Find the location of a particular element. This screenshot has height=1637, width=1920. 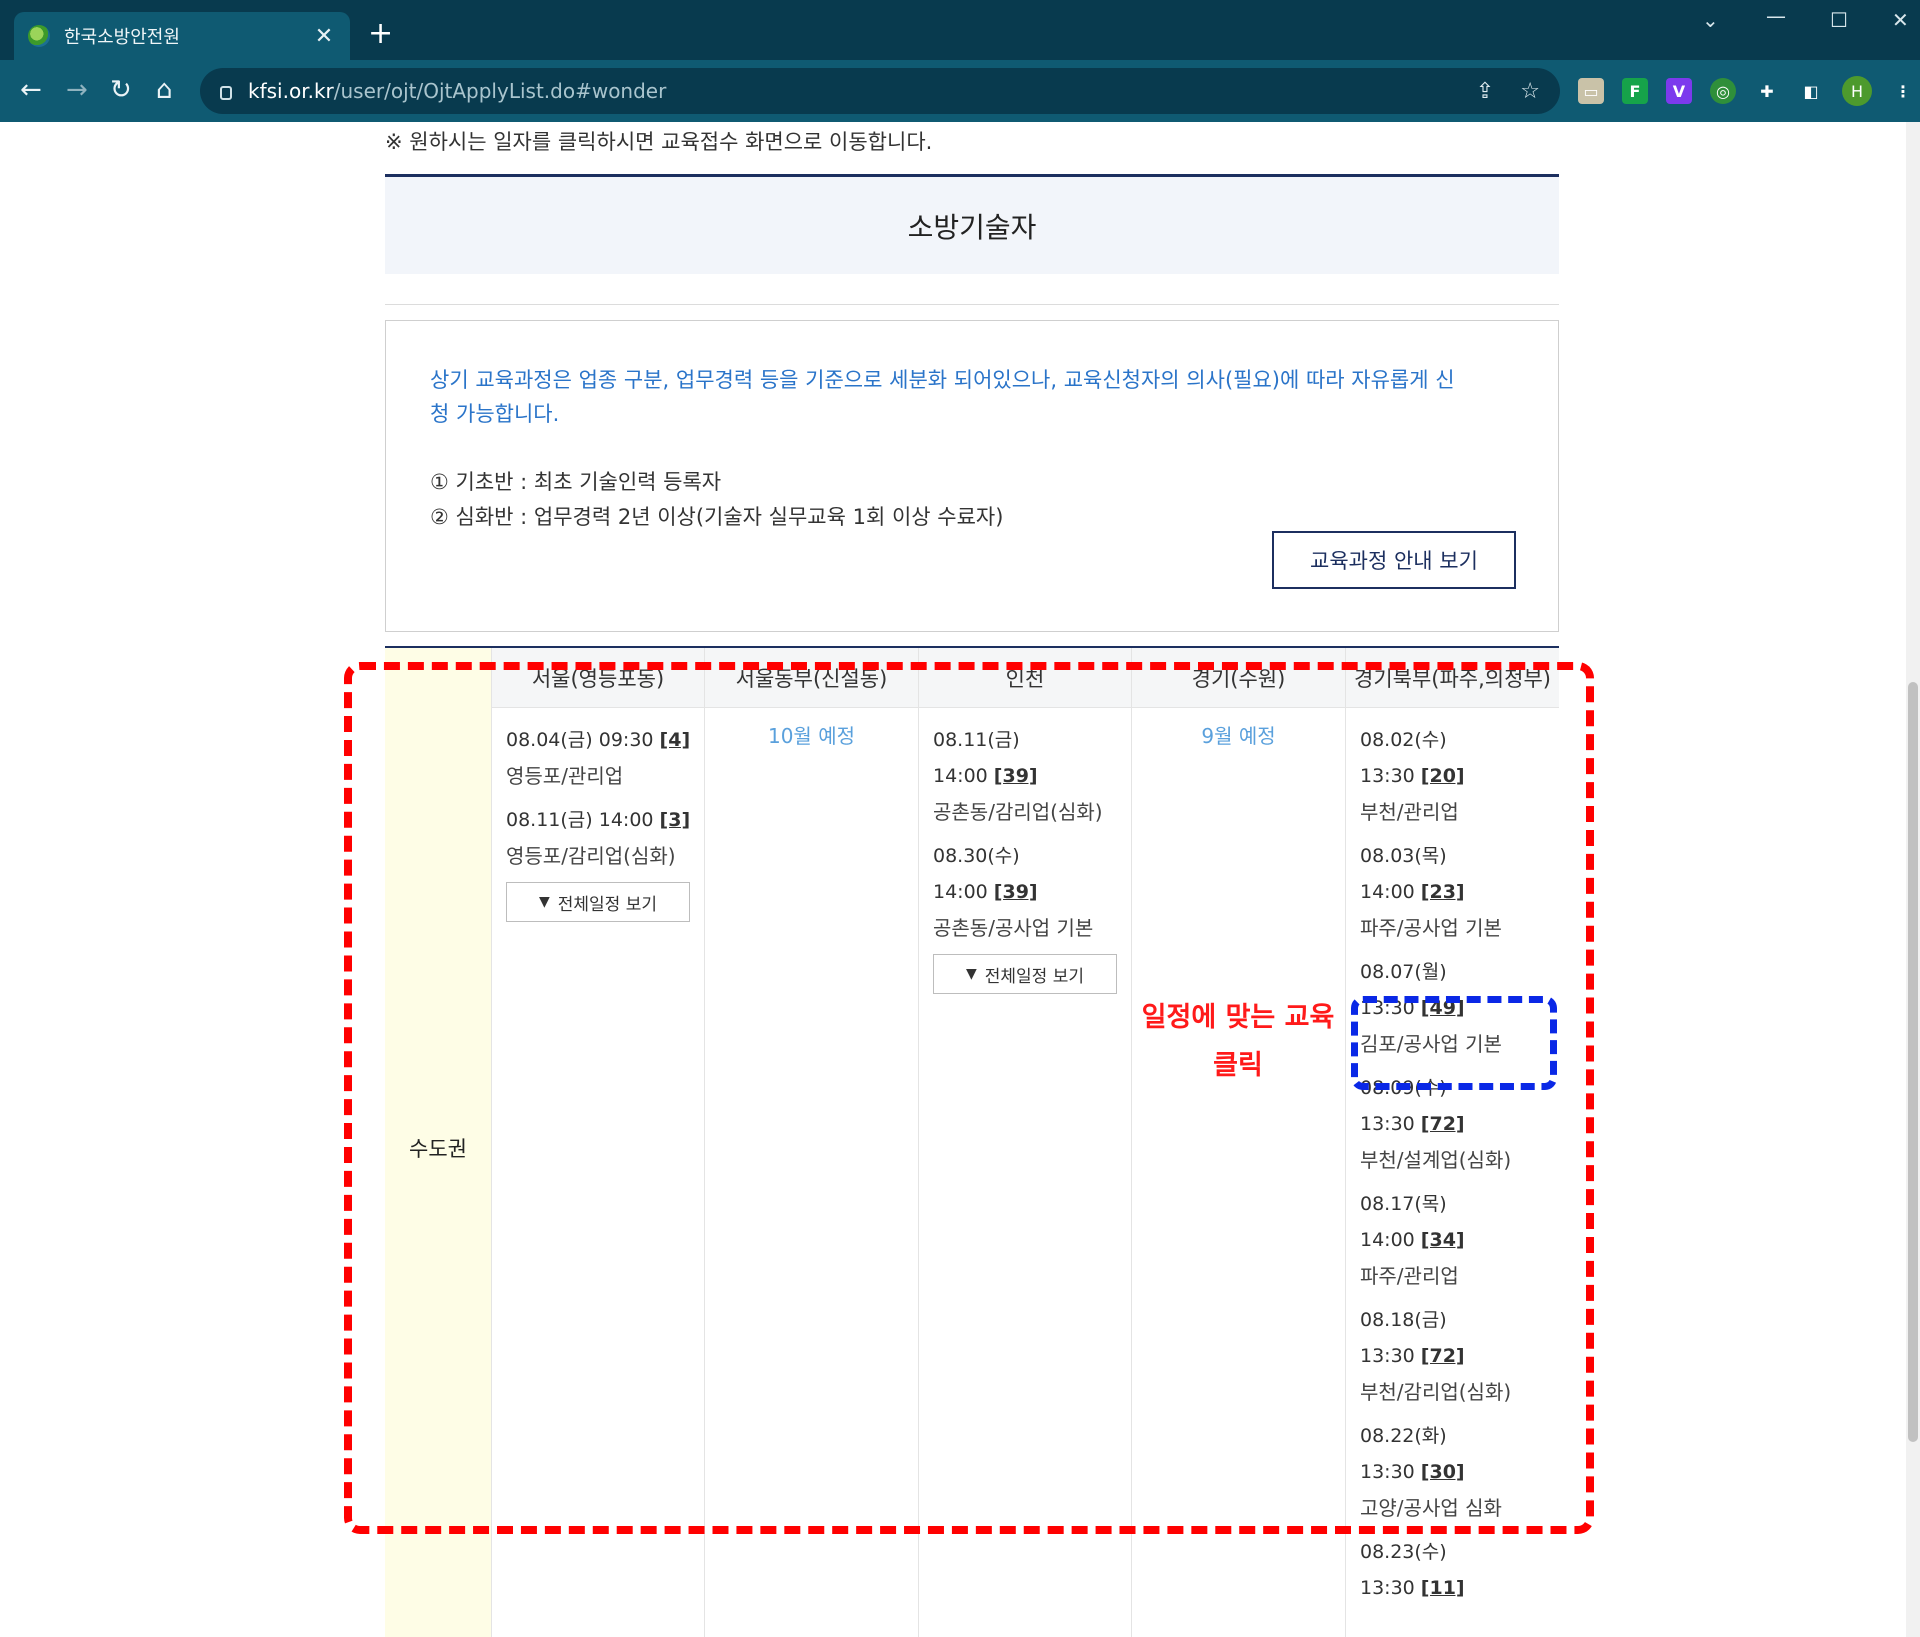

entry-date: 08.23(수) is located at coordinates (1403, 1552).